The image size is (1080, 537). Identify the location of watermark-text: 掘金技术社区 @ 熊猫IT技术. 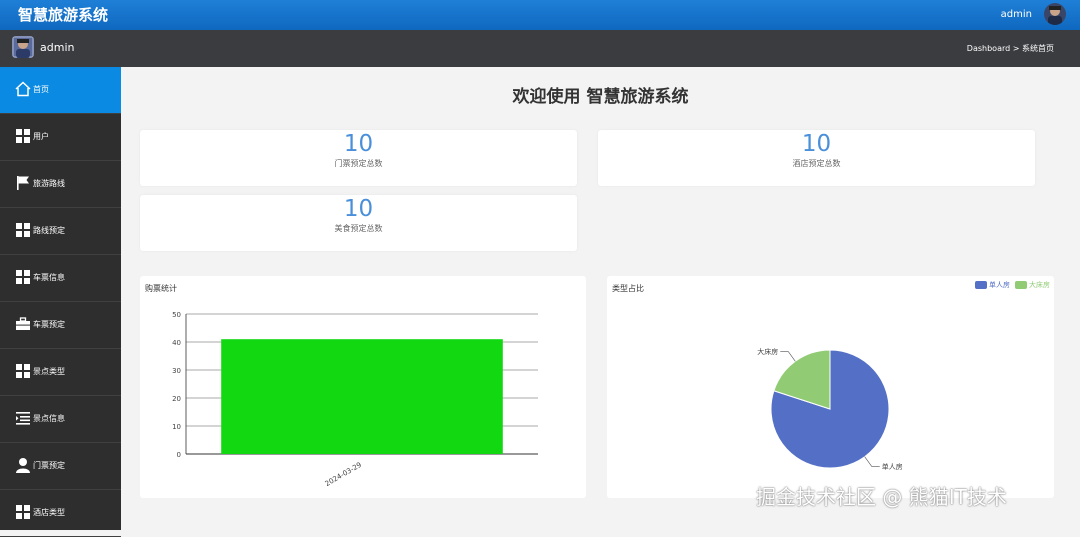
(881, 497).